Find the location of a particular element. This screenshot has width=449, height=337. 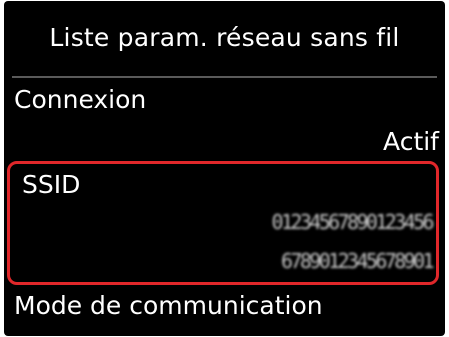

connection-value: Actif is located at coordinates (411, 141).